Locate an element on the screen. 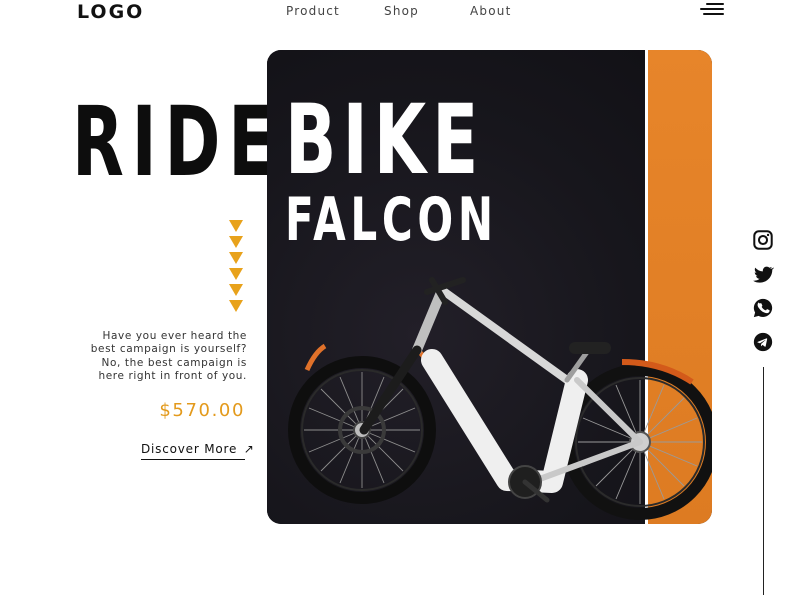  discover-more-link: Discover More ↗ is located at coordinates (197, 451).